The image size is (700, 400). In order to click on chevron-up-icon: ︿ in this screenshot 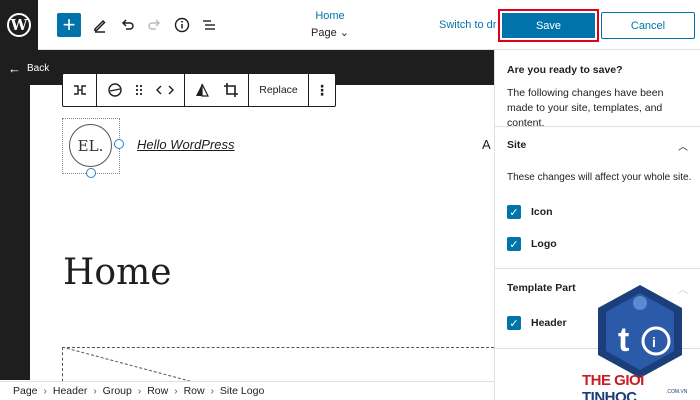, I will do `click(683, 145)`.